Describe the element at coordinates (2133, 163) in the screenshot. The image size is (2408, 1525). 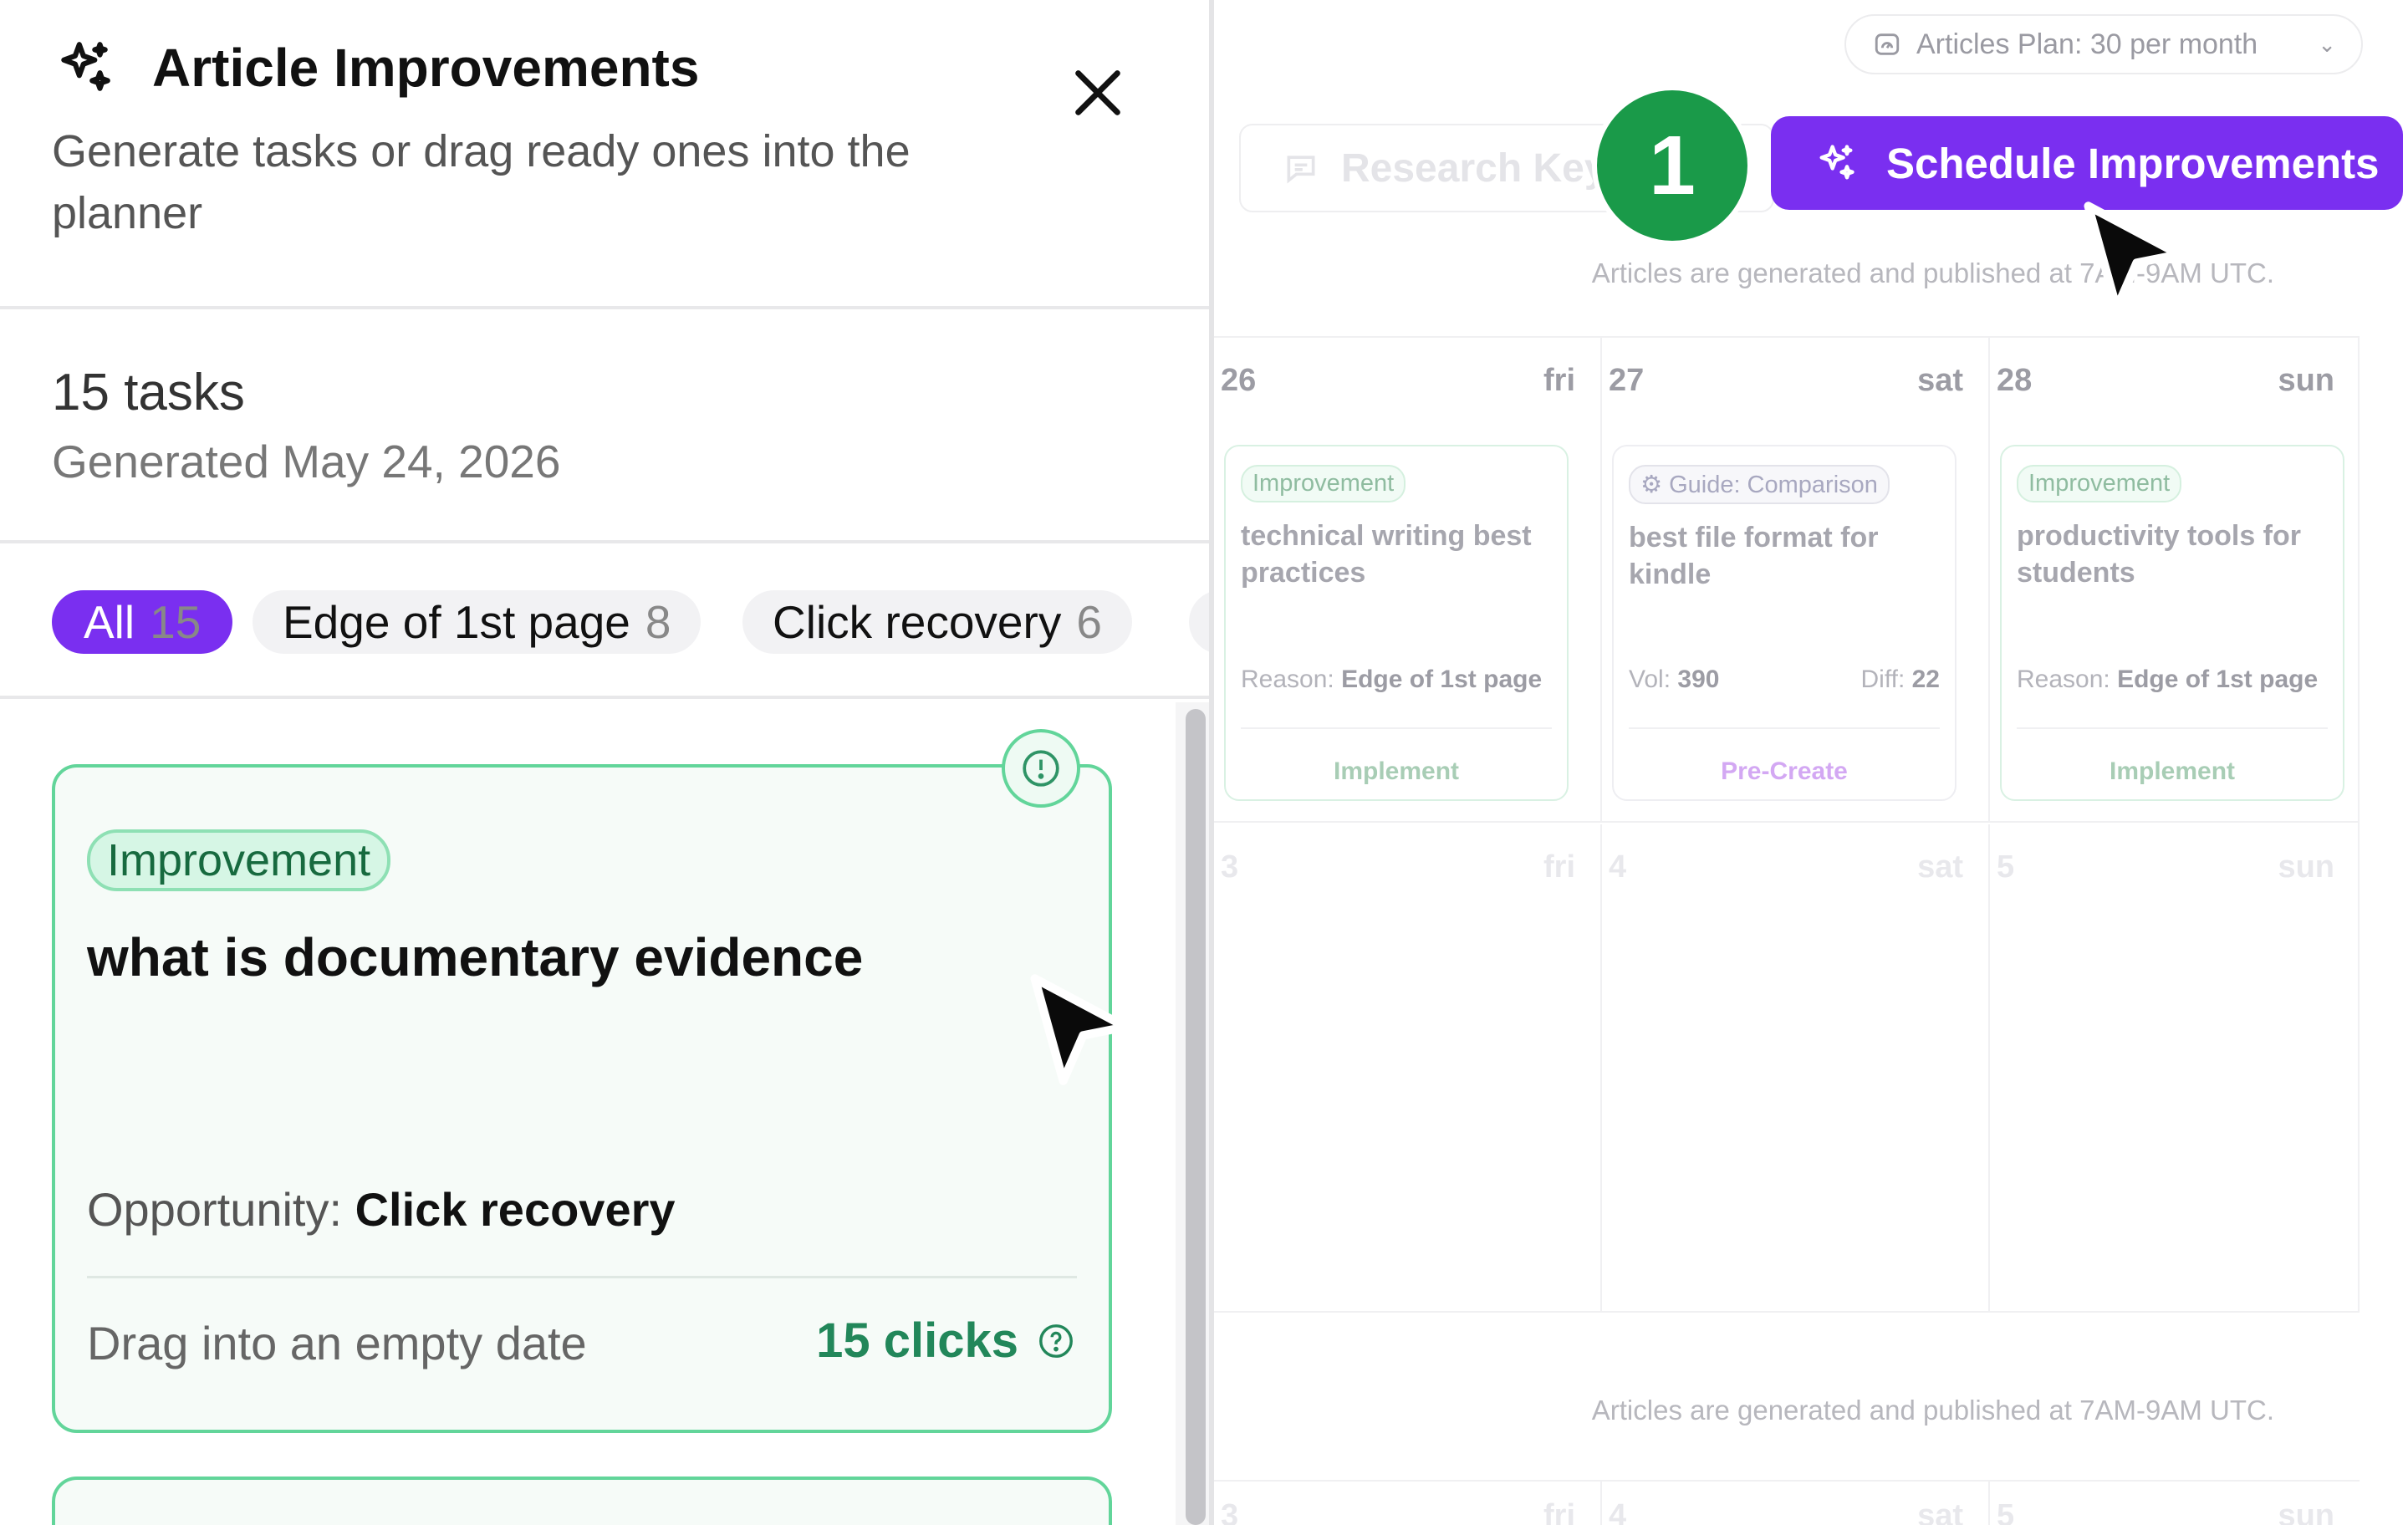
I see `schedule-improvements-label: Schedule Improvements` at that location.